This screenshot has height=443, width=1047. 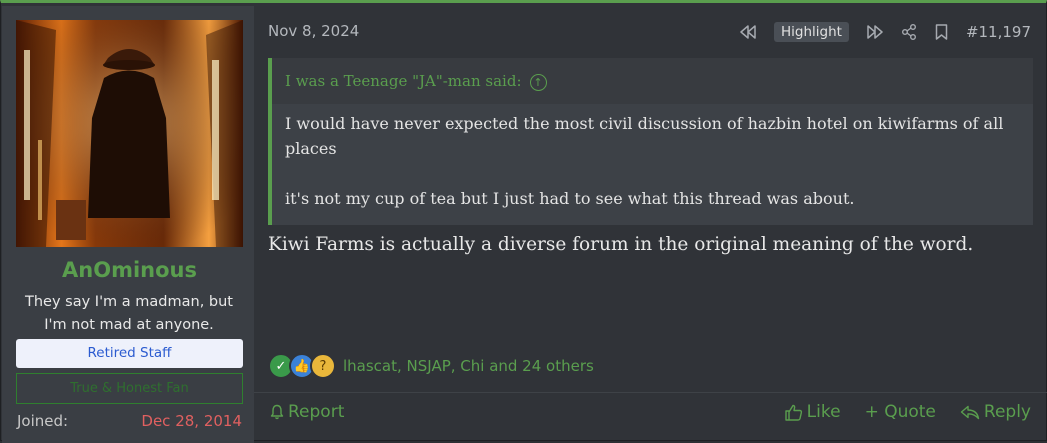 I want to click on reply-icon, so click(x=970, y=412).